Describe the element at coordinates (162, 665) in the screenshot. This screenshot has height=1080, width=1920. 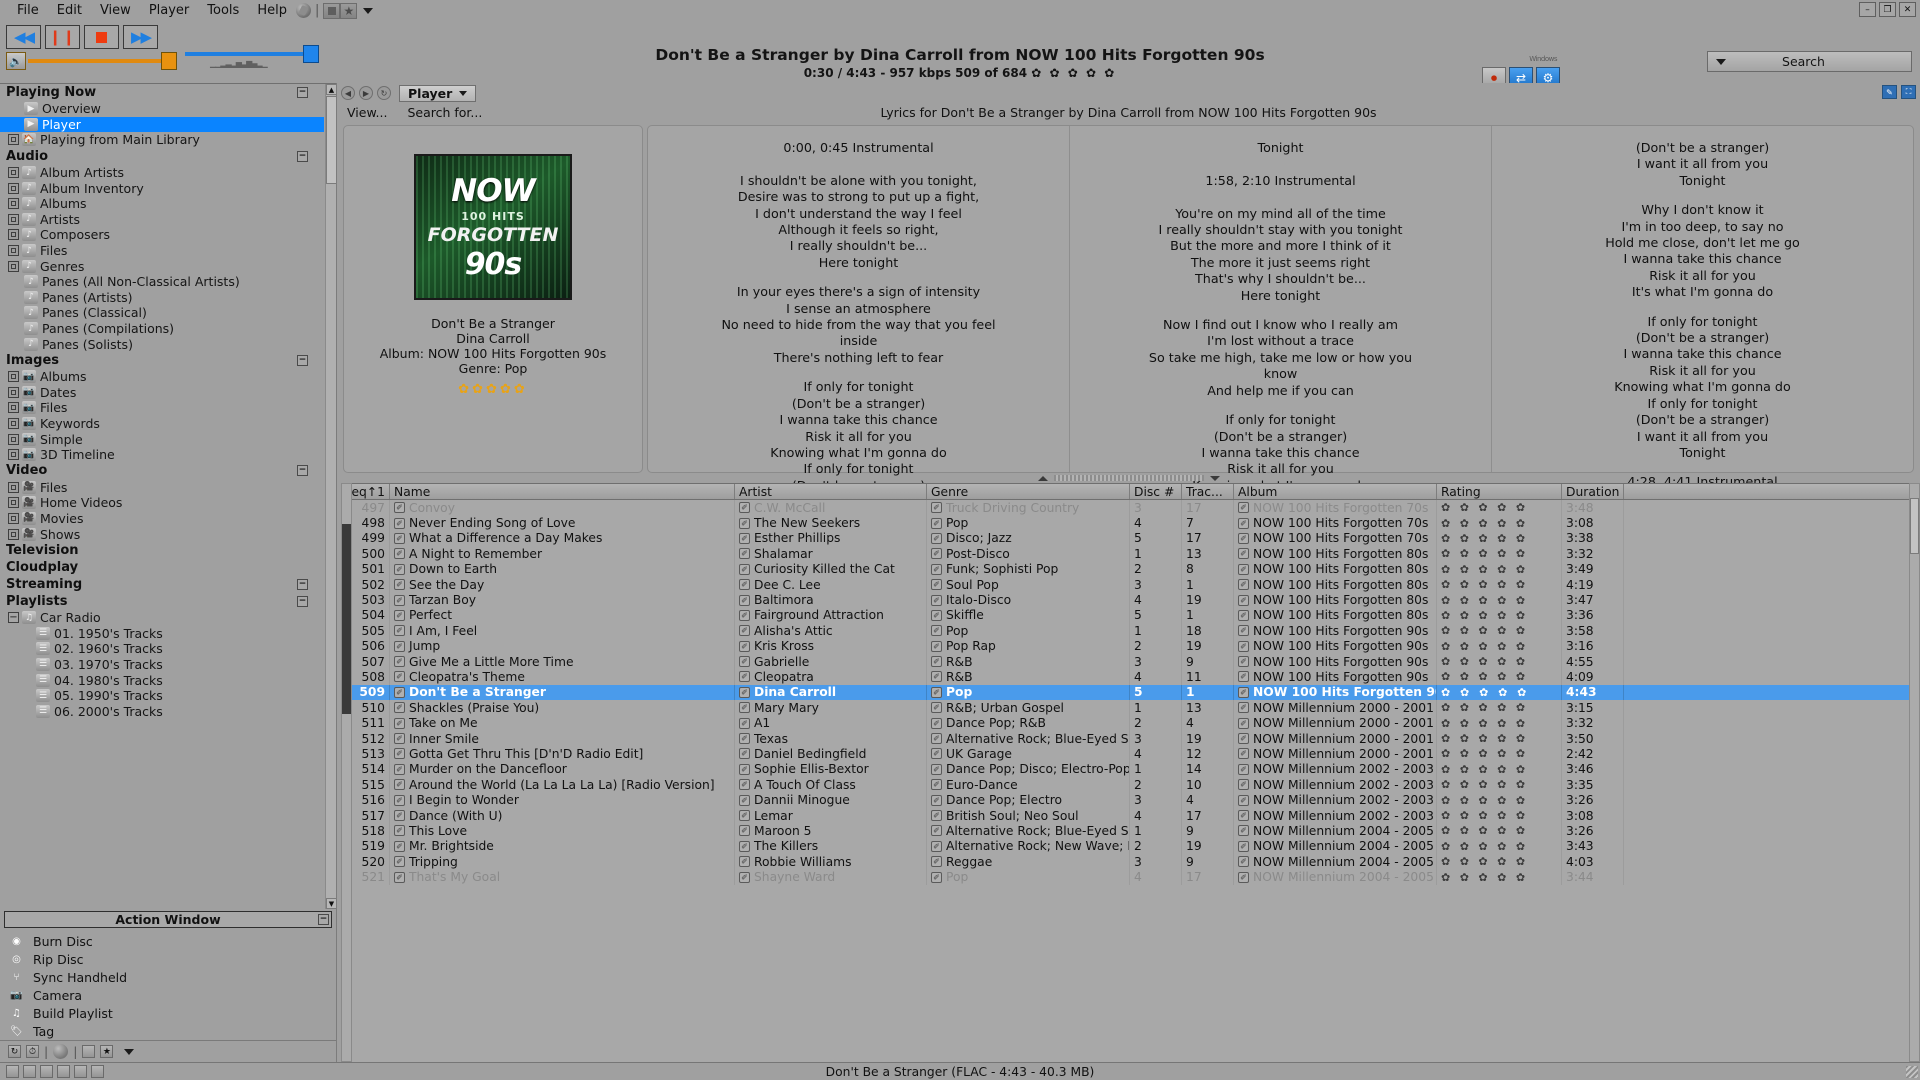
I see `sidebar-item-03-1970-s-tracks: ☰ 03. 1970's Tracks` at that location.